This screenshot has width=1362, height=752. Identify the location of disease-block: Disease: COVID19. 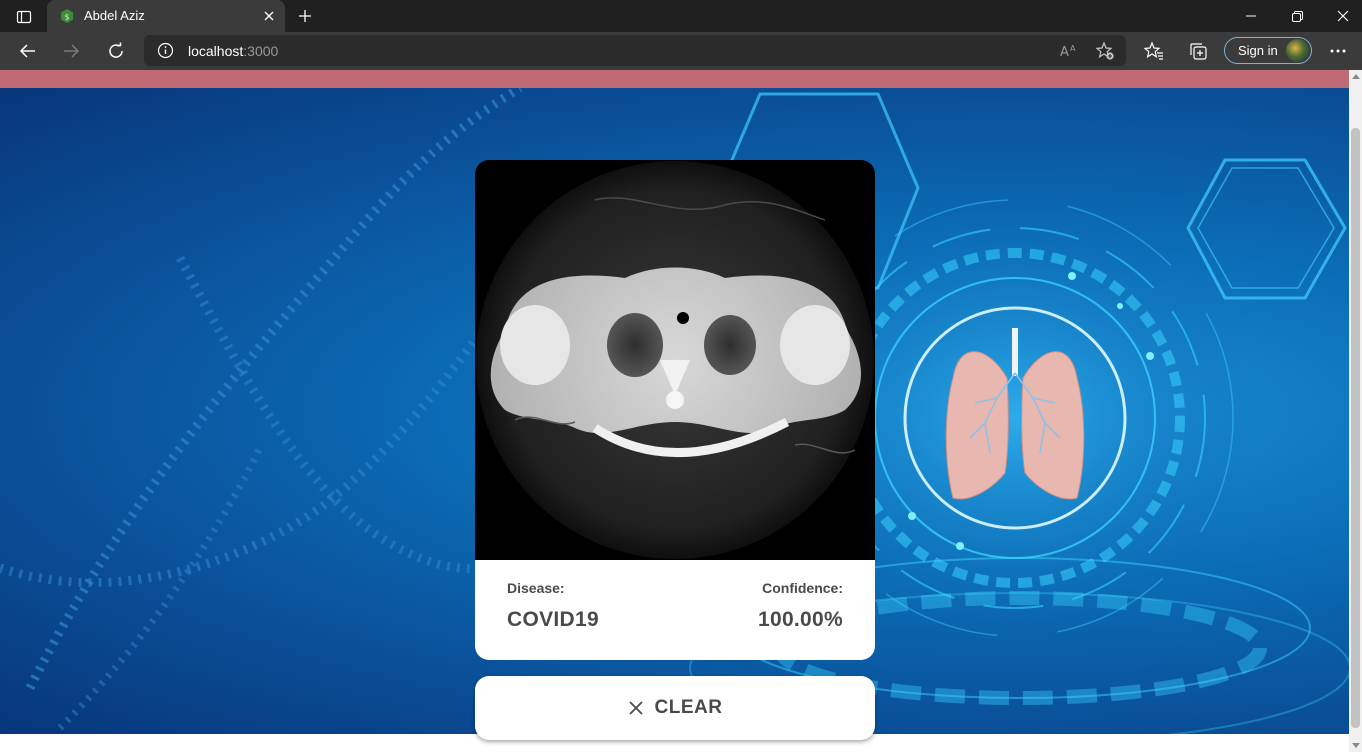
(553, 606).